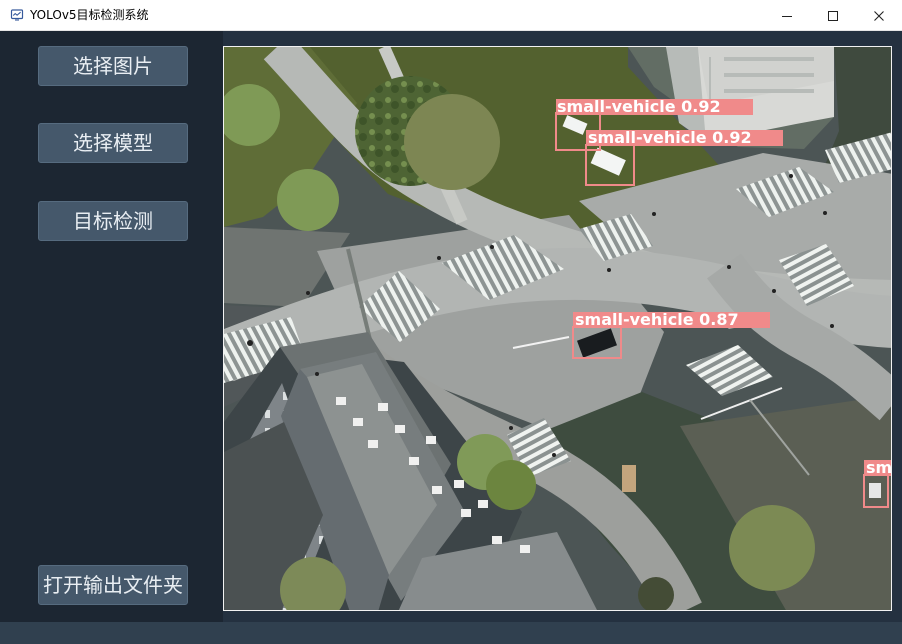 This screenshot has width=902, height=644. I want to click on status-strip, so click(451, 633).